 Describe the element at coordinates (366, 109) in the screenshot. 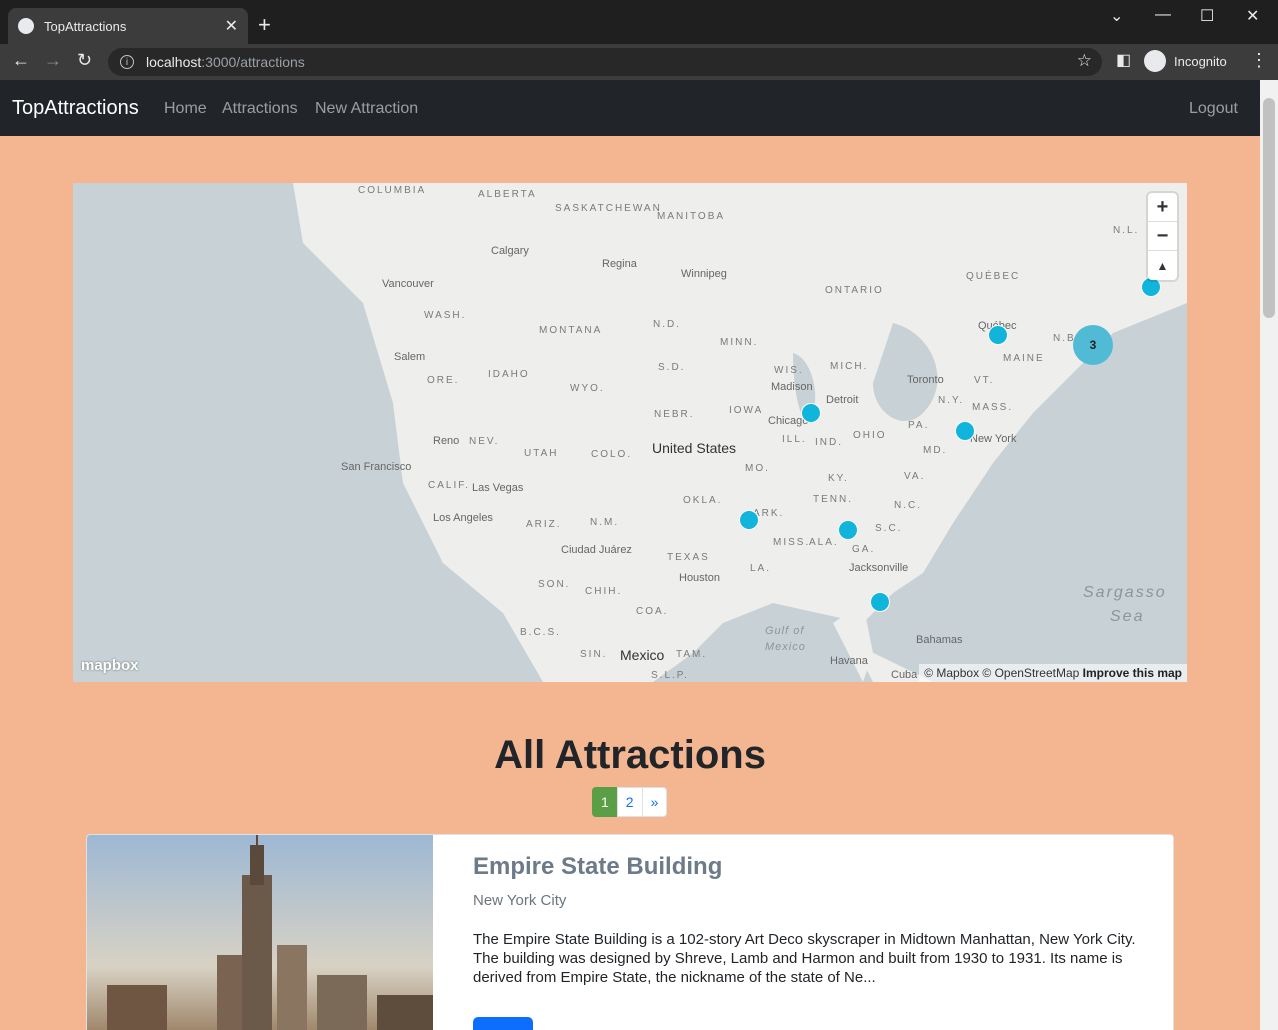

I see `nav-new-attraction: New Attraction` at that location.